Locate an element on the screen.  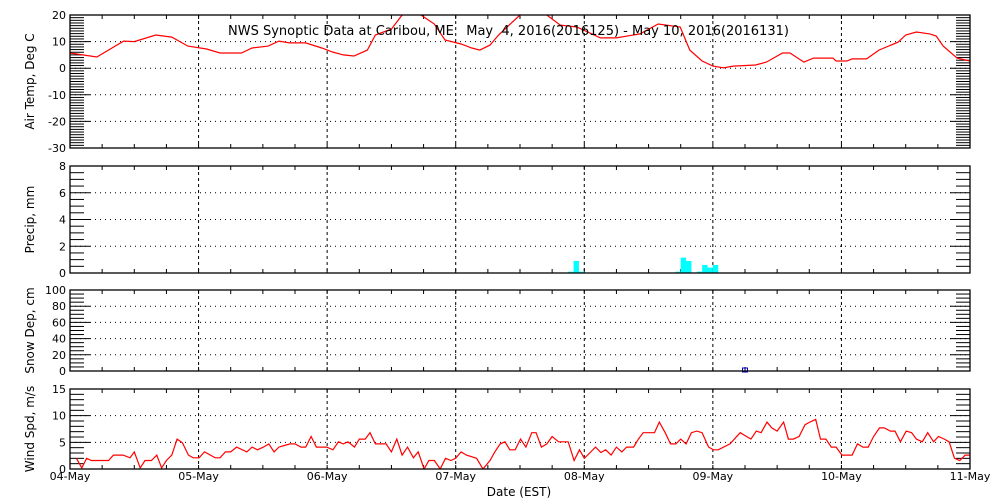
y-tick-label: -20 is located at coordinates (57, 121).